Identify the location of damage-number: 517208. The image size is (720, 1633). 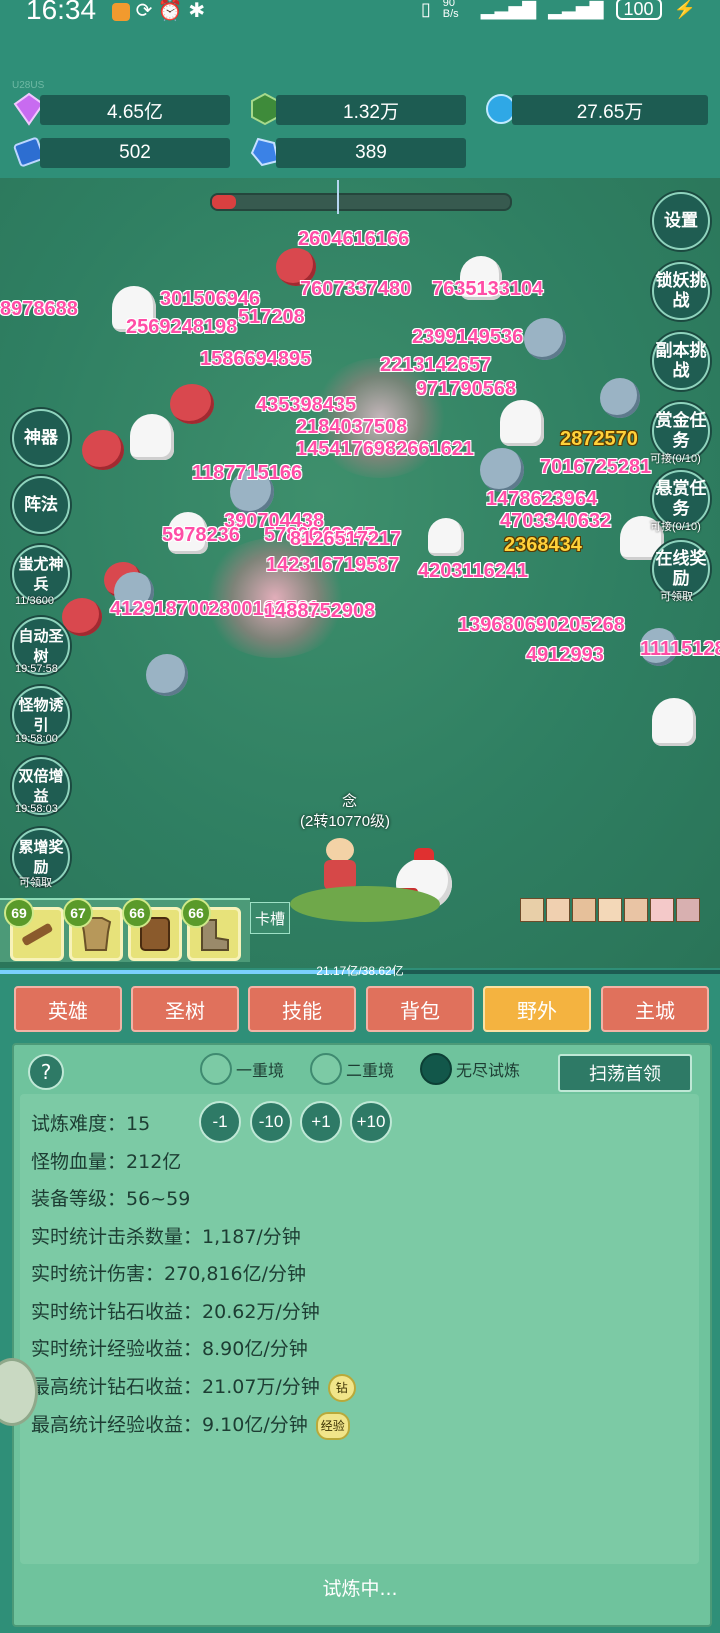
(271, 317).